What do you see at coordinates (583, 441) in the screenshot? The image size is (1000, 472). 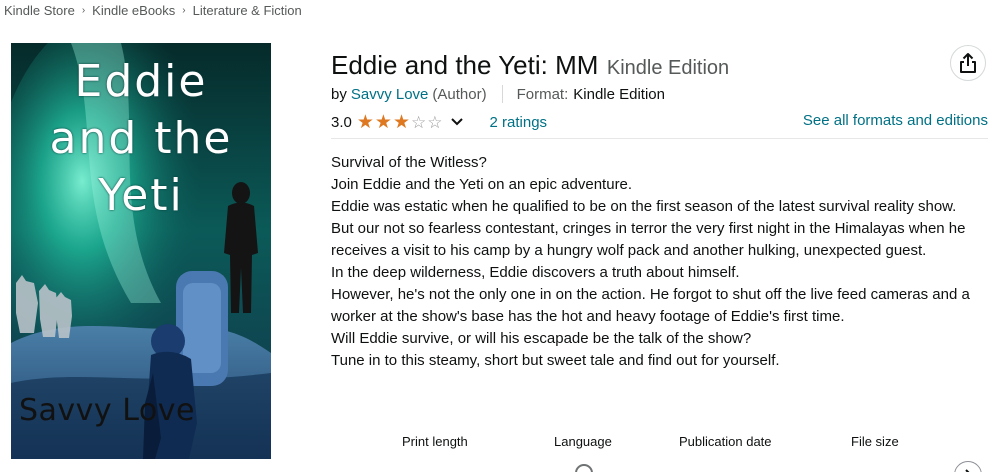 I see `detail-language-label: Language` at bounding box center [583, 441].